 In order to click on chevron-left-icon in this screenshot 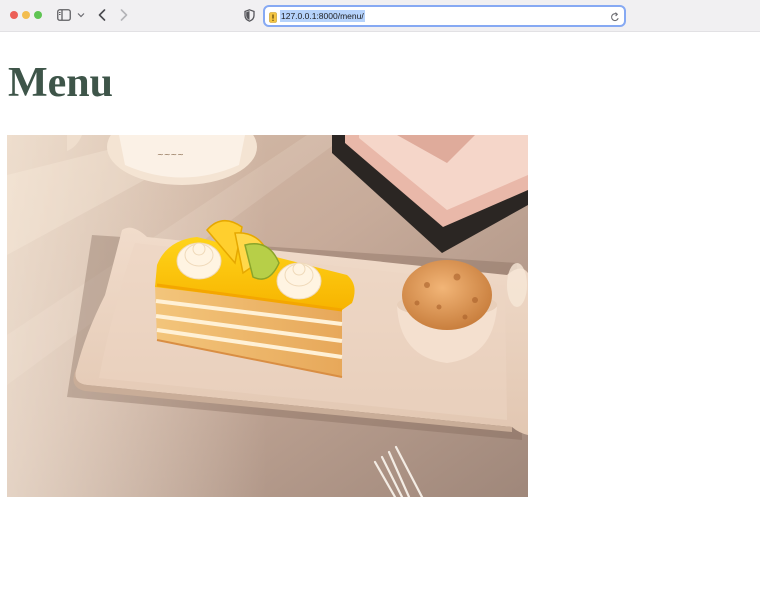, I will do `click(102, 15)`.